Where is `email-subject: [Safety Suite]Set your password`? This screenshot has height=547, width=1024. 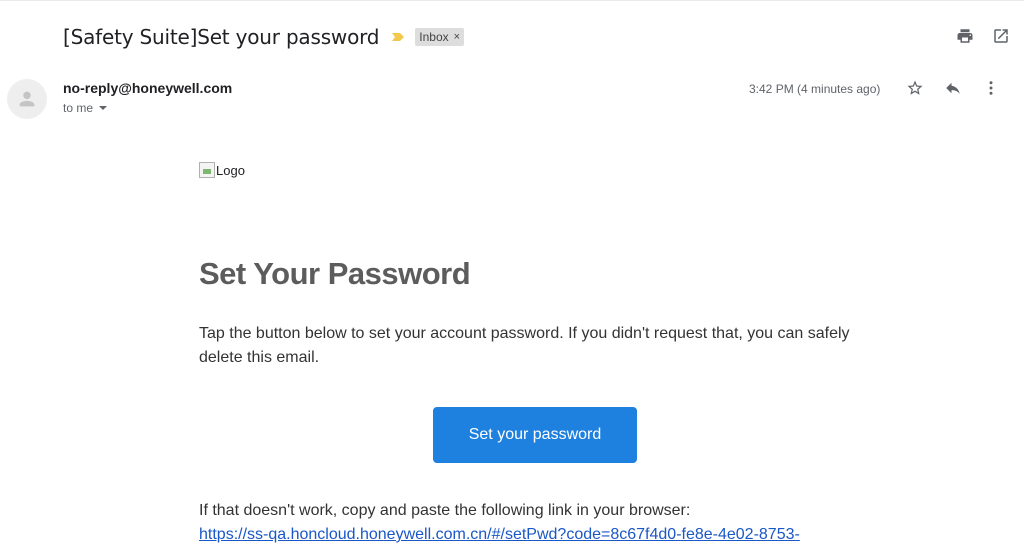
email-subject: [Safety Suite]Set your password is located at coordinates (221, 37).